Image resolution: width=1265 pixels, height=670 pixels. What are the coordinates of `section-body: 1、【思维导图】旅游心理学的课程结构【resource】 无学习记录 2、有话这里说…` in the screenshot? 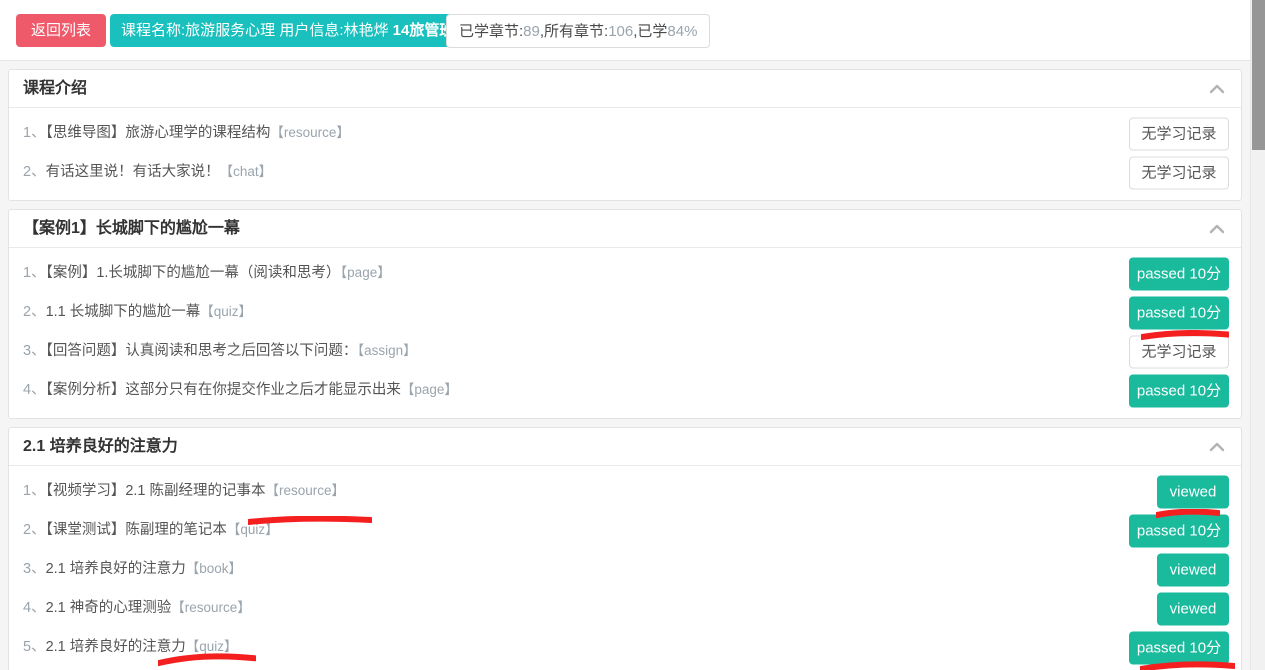 It's located at (625, 154).